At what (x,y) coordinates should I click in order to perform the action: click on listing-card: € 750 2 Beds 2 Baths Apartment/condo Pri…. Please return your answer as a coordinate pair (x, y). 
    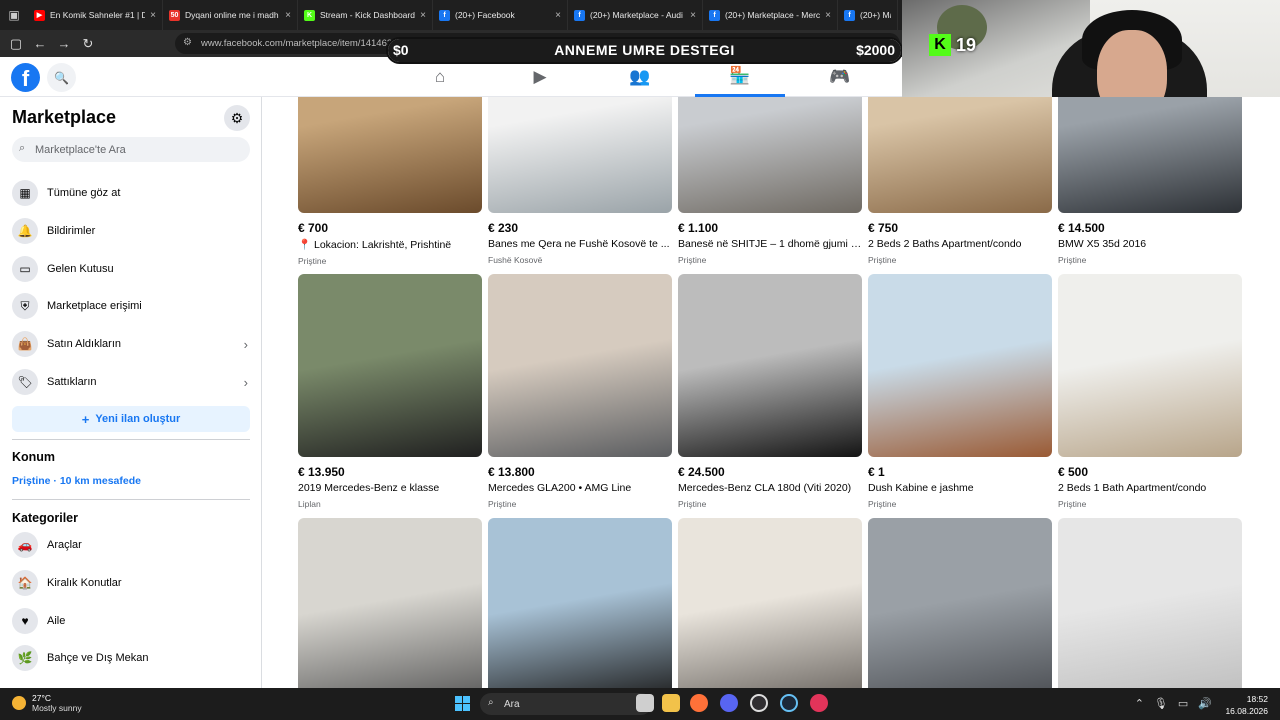
    Looking at the image, I should click on (960, 181).